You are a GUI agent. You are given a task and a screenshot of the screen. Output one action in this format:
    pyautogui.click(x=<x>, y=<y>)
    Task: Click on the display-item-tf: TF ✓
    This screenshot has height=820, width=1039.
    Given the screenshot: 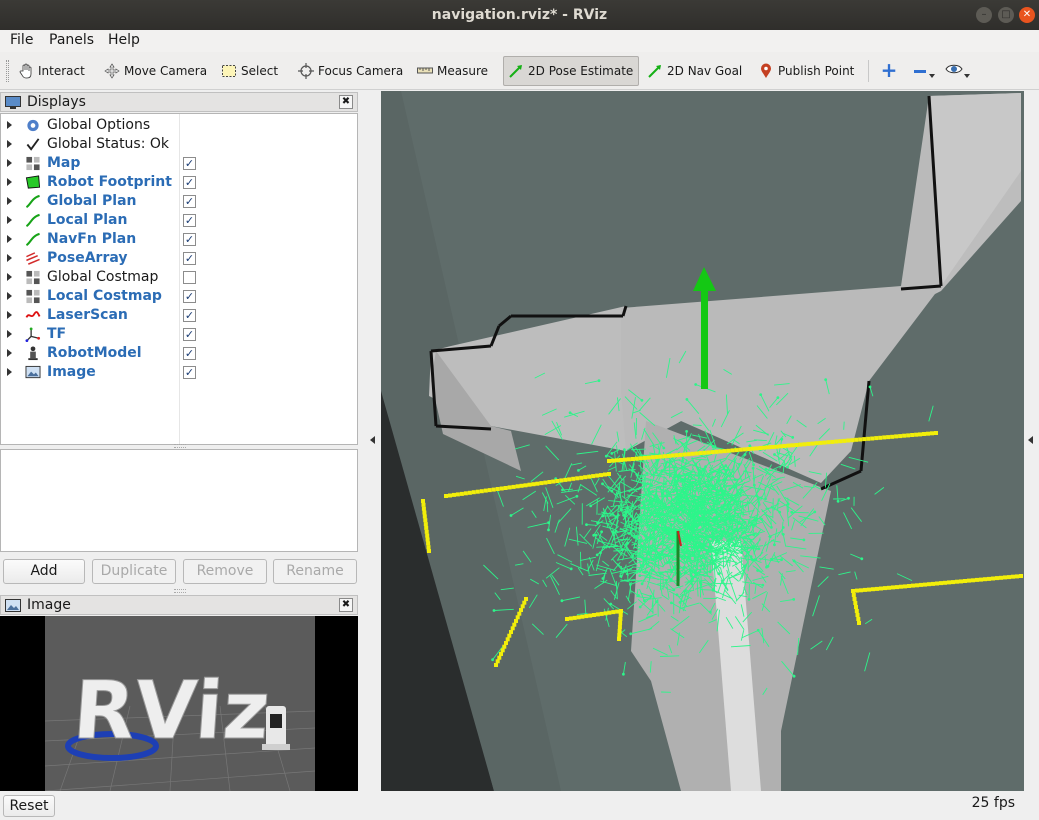 What is the action you would take?
    pyautogui.click(x=179, y=334)
    